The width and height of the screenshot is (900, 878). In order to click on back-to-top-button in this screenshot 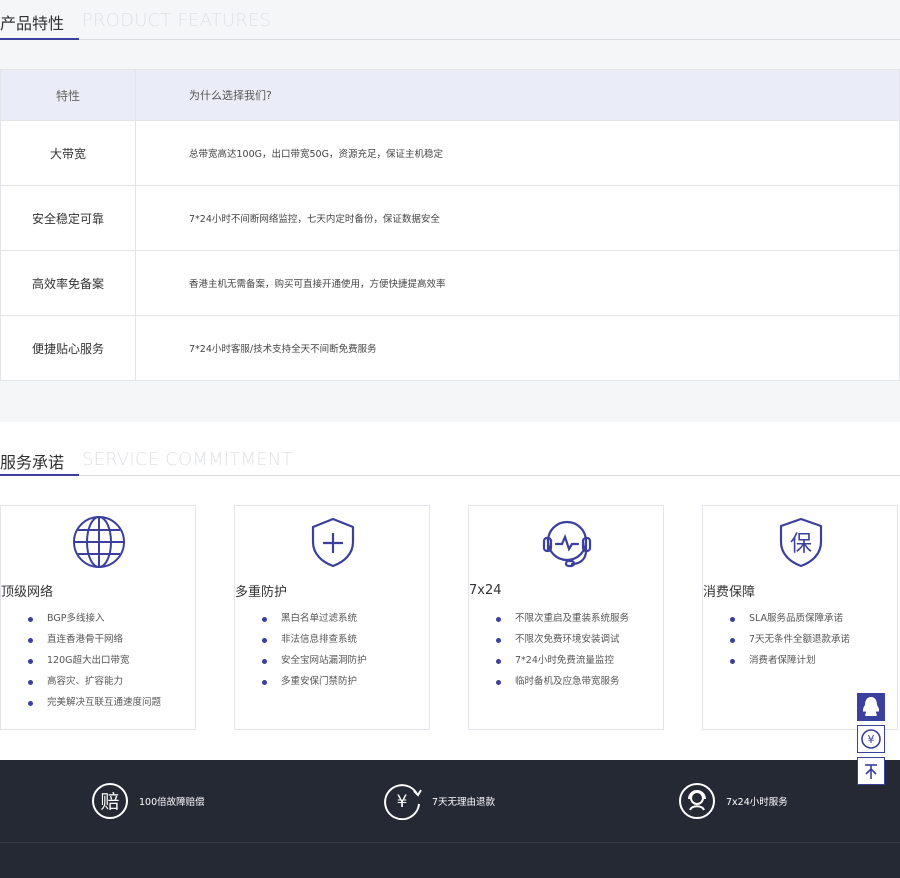, I will do `click(871, 771)`.